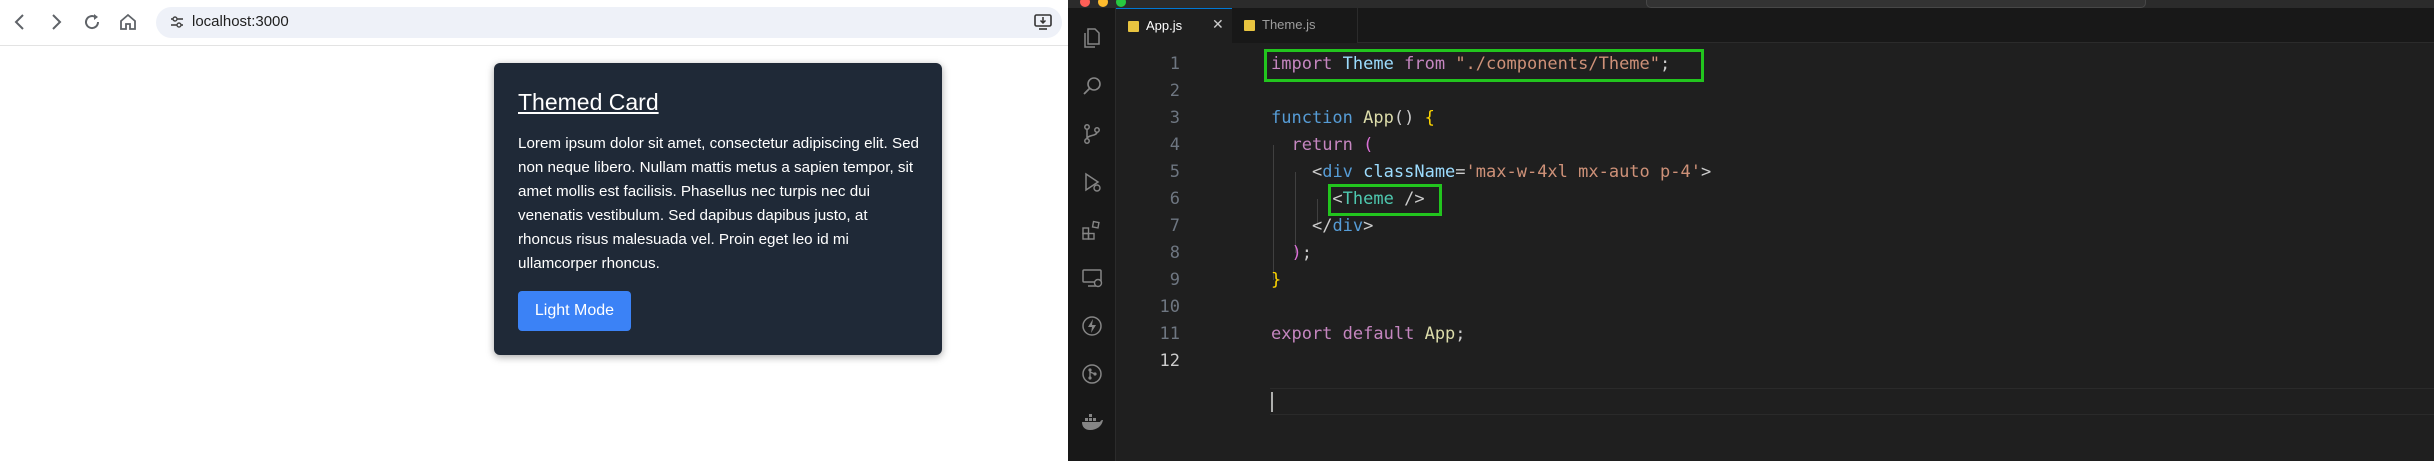  Describe the element at coordinates (1218, 25) in the screenshot. I see `close-tab-icon: ✕` at that location.